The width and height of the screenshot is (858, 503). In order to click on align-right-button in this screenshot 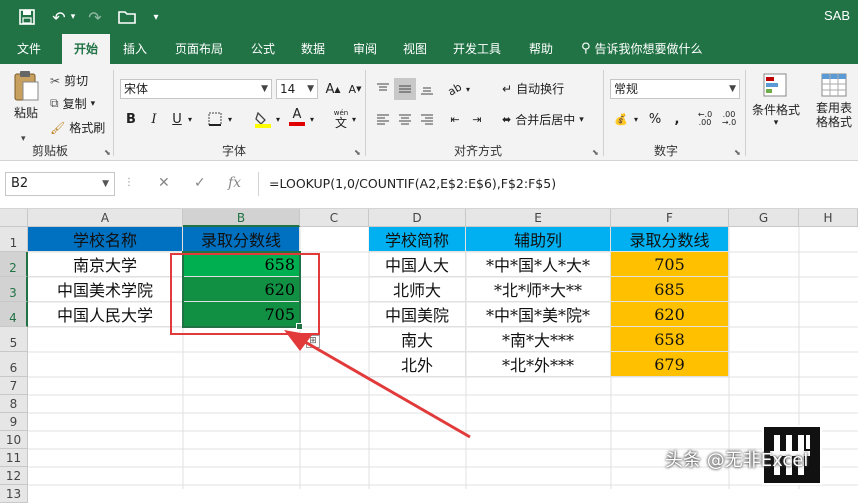, I will do `click(427, 119)`.